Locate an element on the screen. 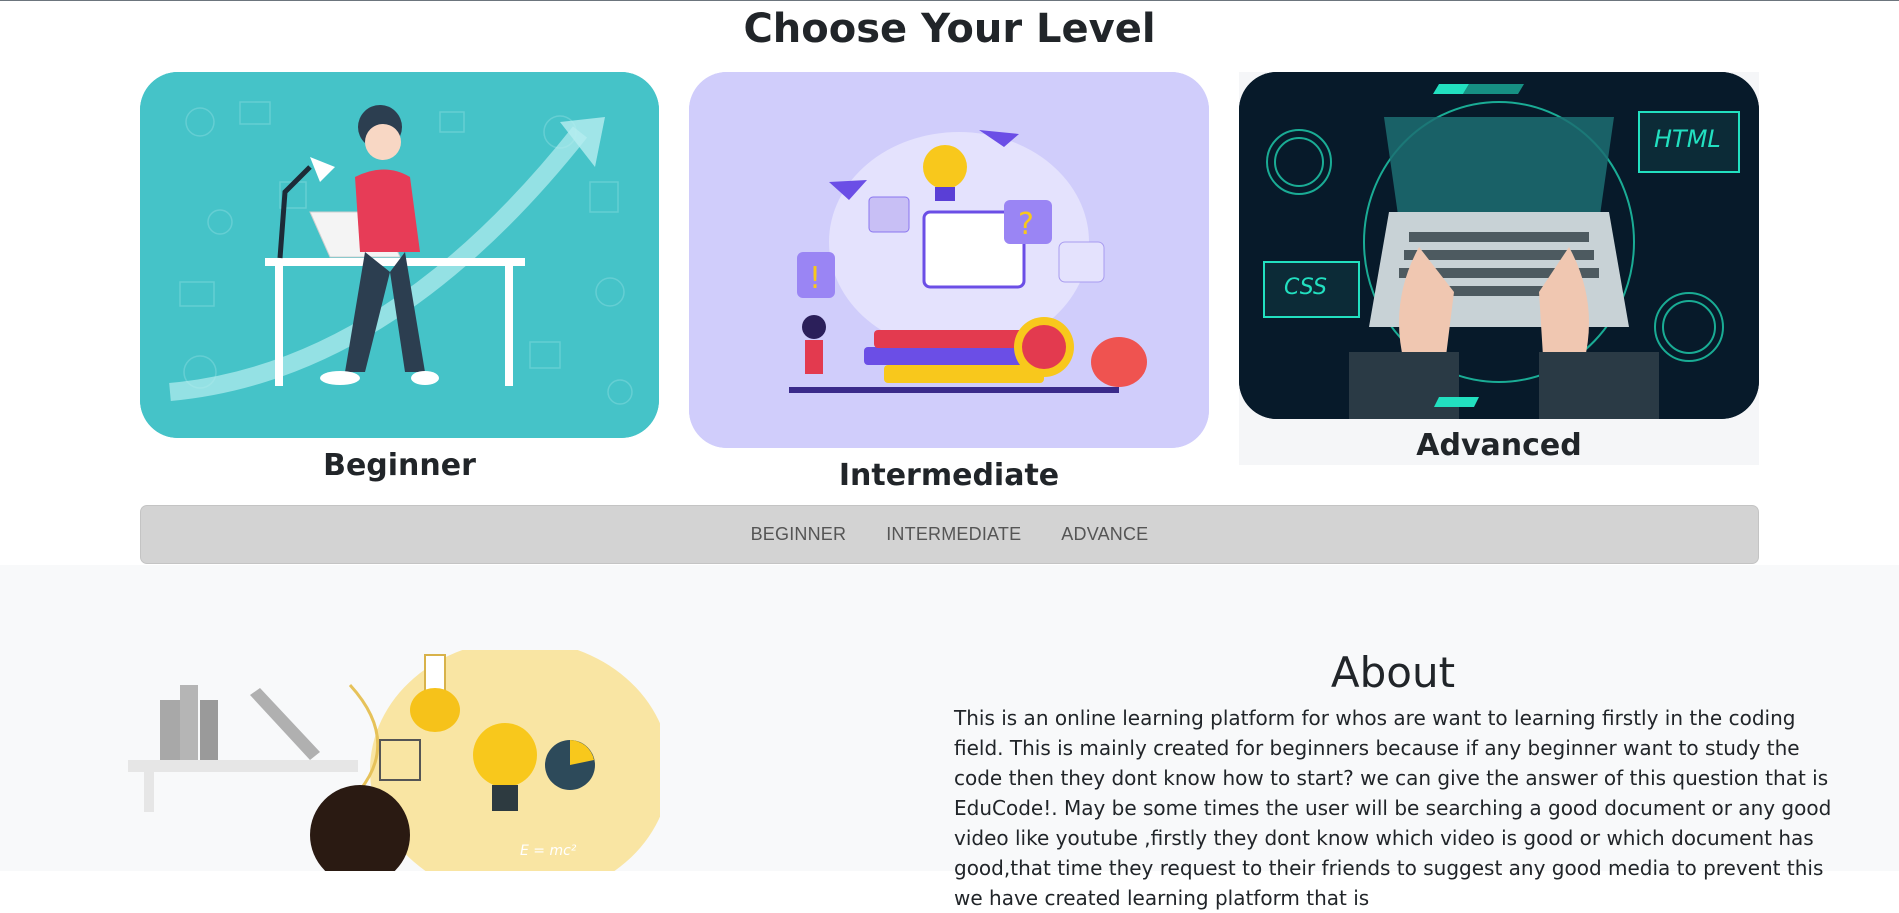  level-title-advanced: Advanced is located at coordinates (1499, 446).